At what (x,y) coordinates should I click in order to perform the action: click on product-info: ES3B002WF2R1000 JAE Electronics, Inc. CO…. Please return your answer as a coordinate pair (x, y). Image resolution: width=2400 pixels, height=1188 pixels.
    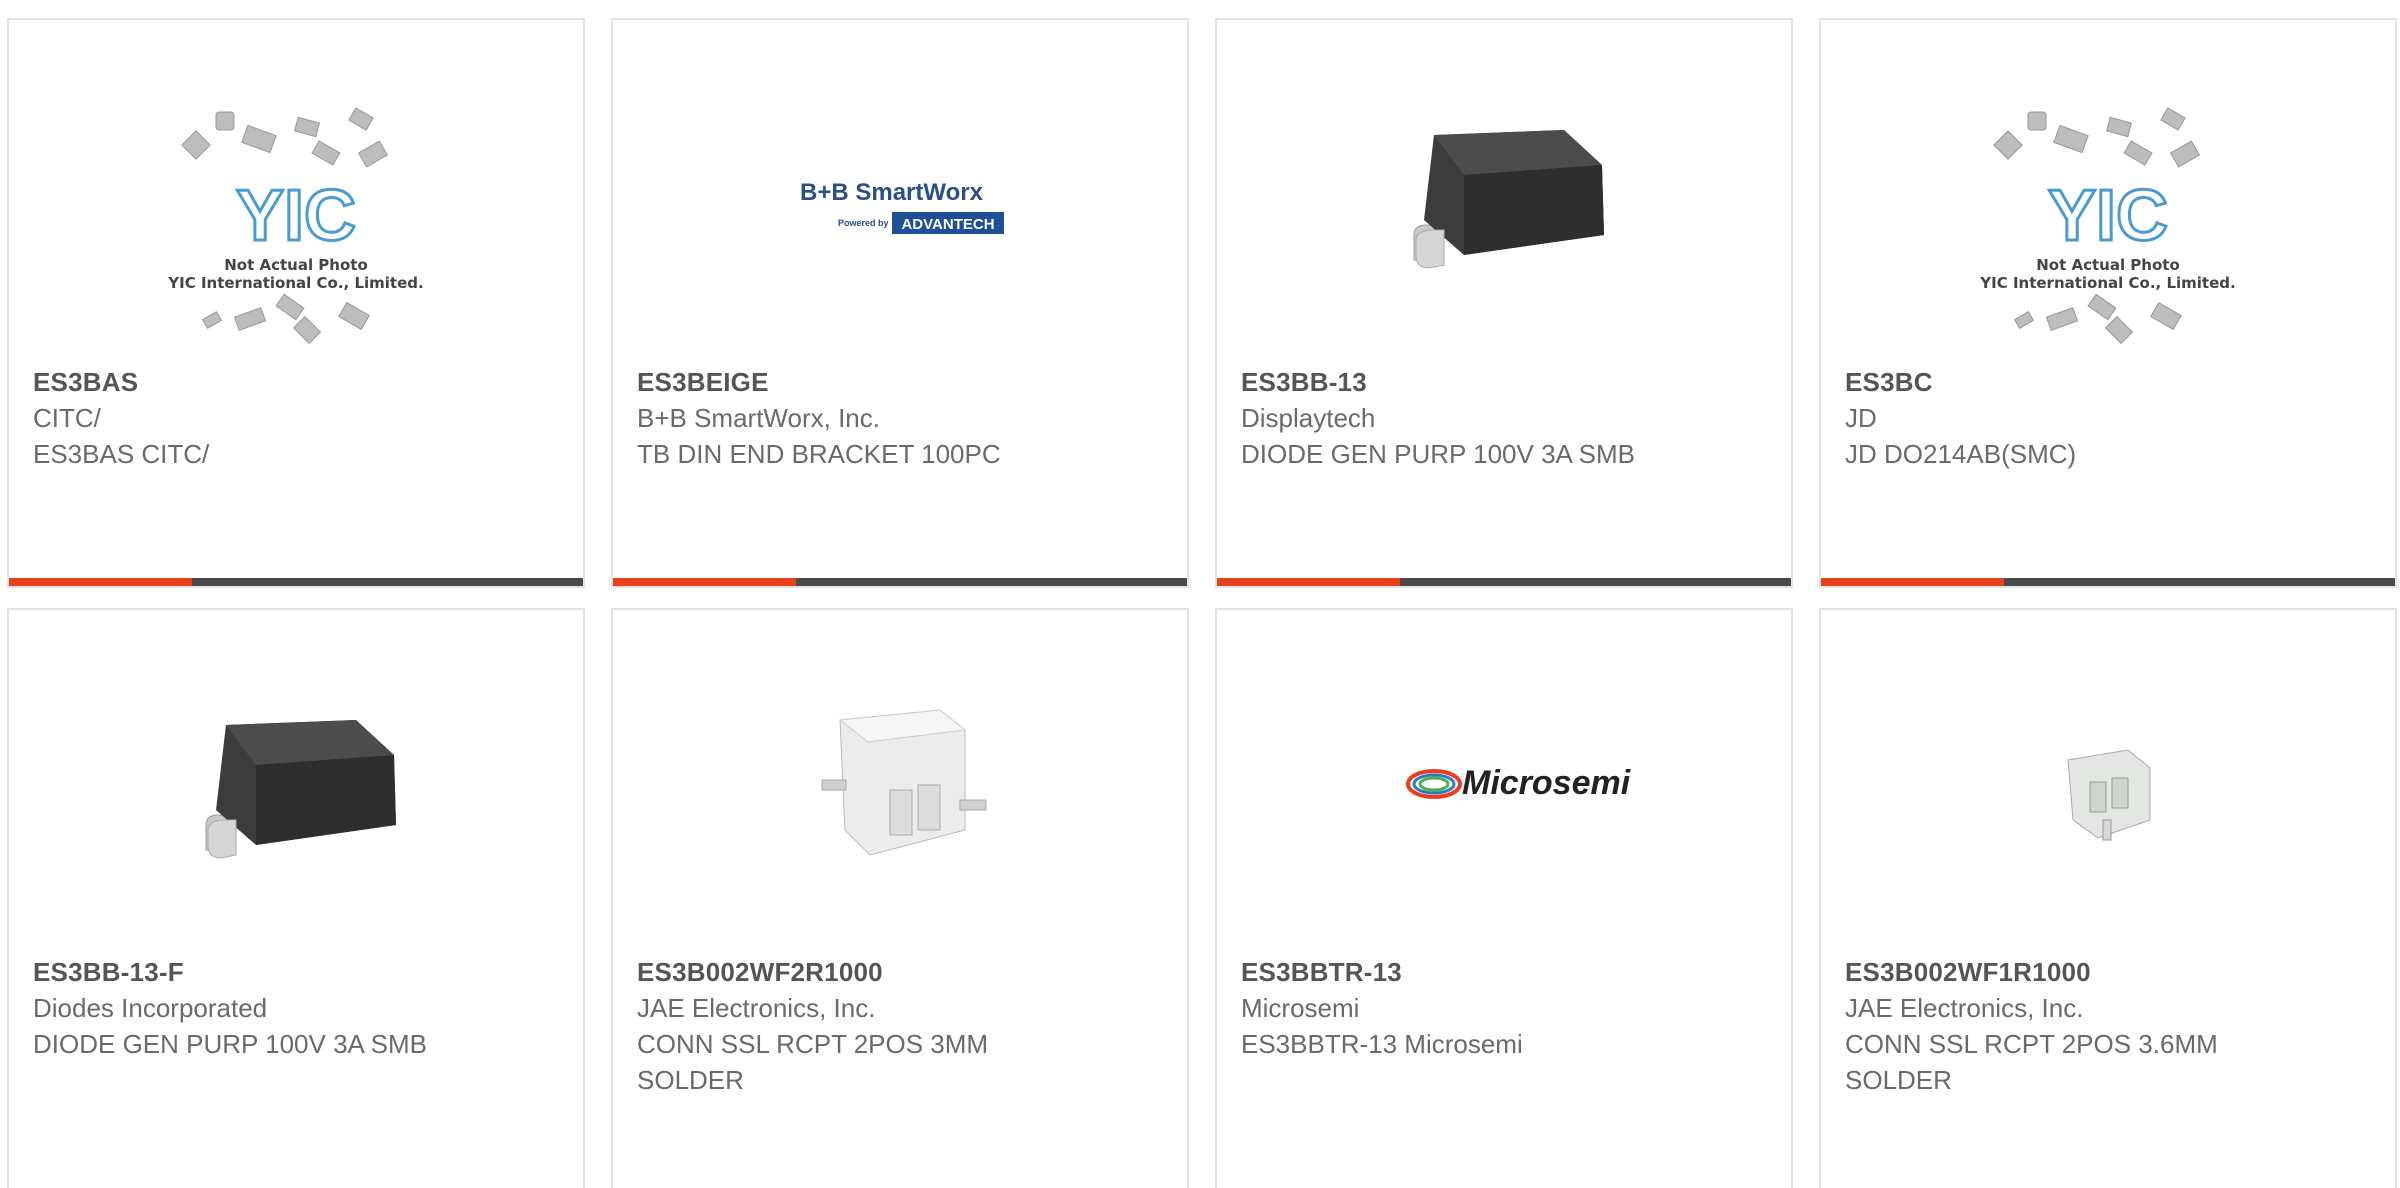
    Looking at the image, I should click on (902, 1026).